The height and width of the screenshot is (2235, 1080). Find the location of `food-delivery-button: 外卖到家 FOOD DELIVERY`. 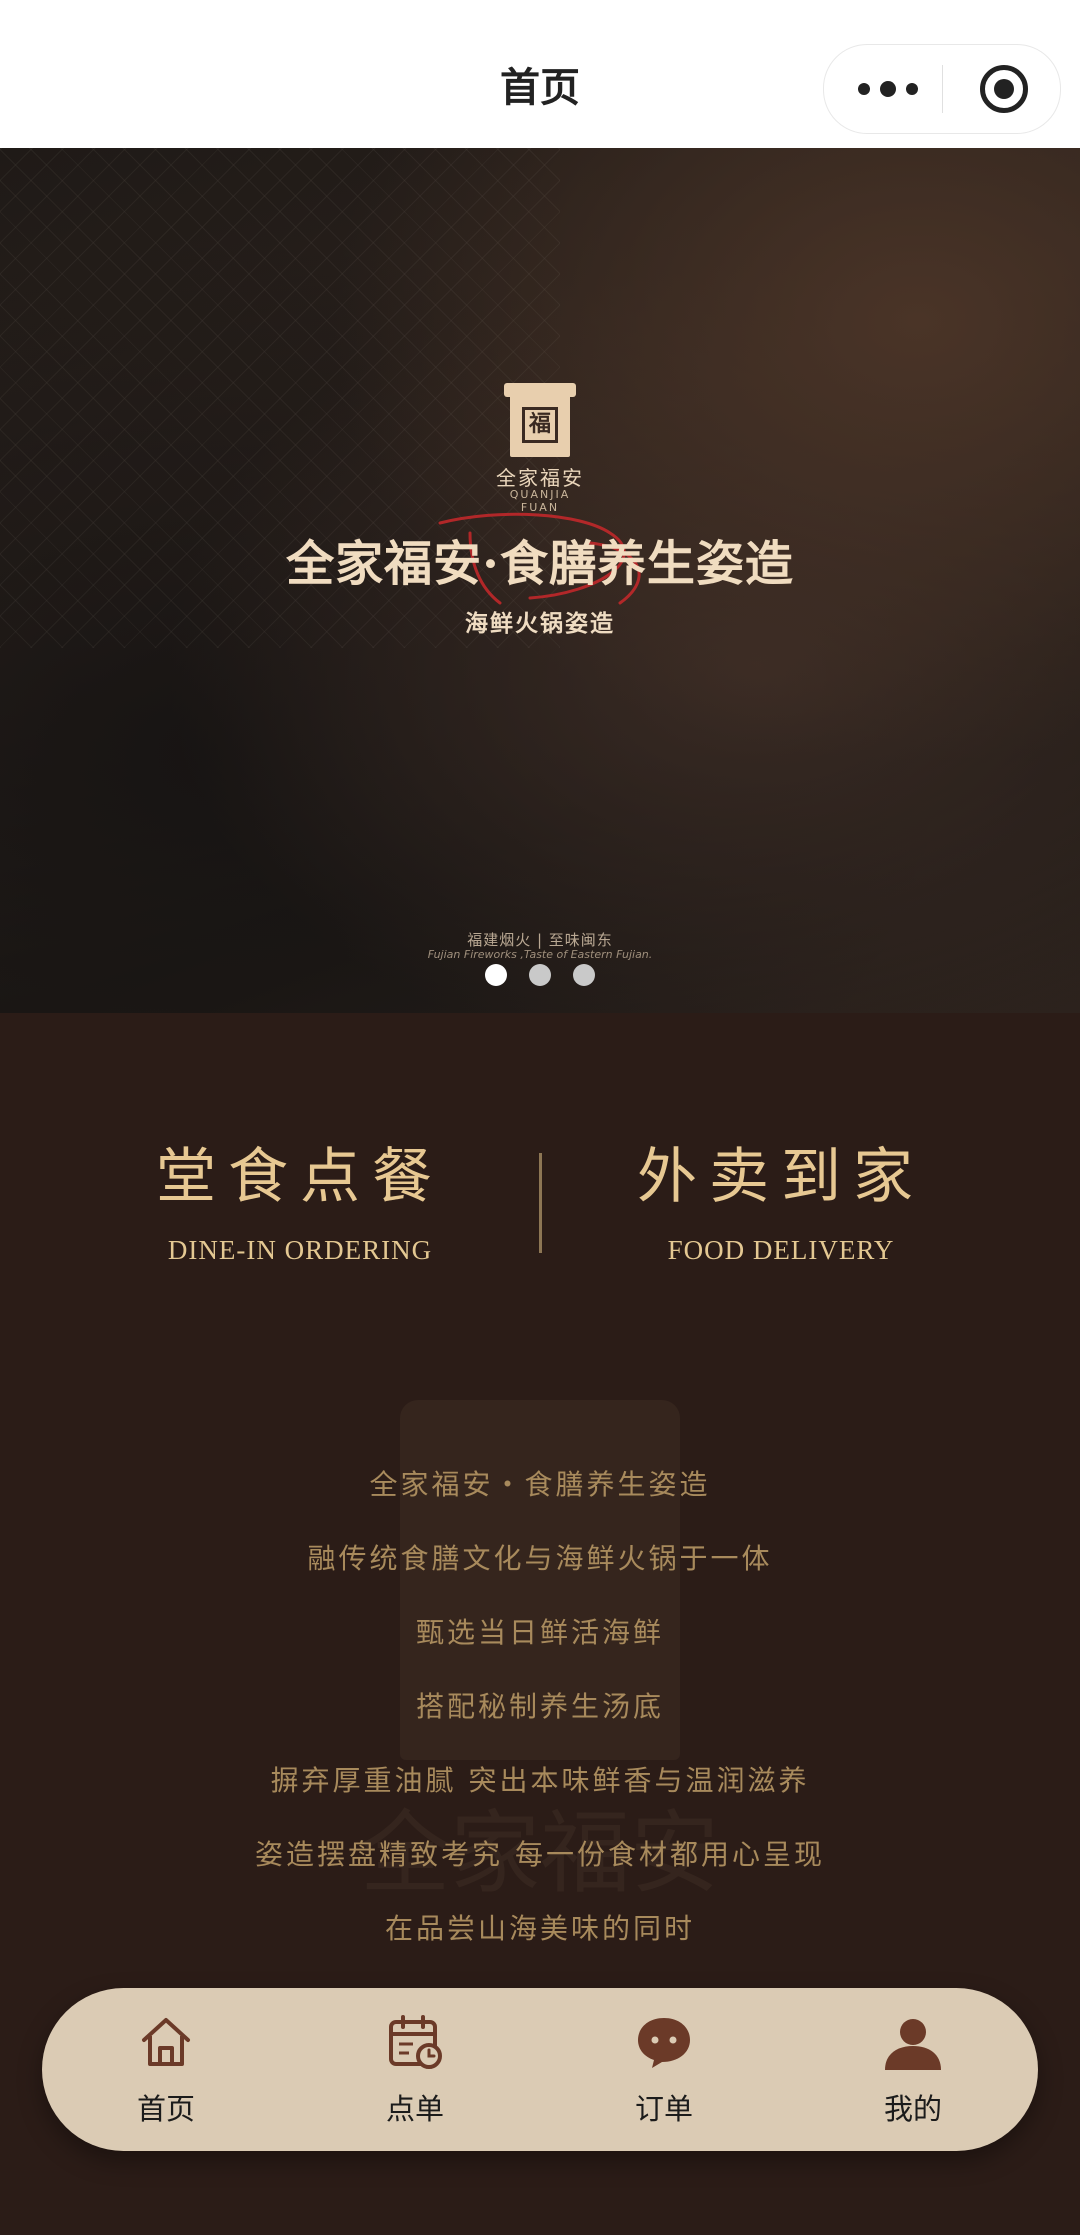

food-delivery-button: 外卖到家 FOOD DELIVERY is located at coordinates (781, 1200).